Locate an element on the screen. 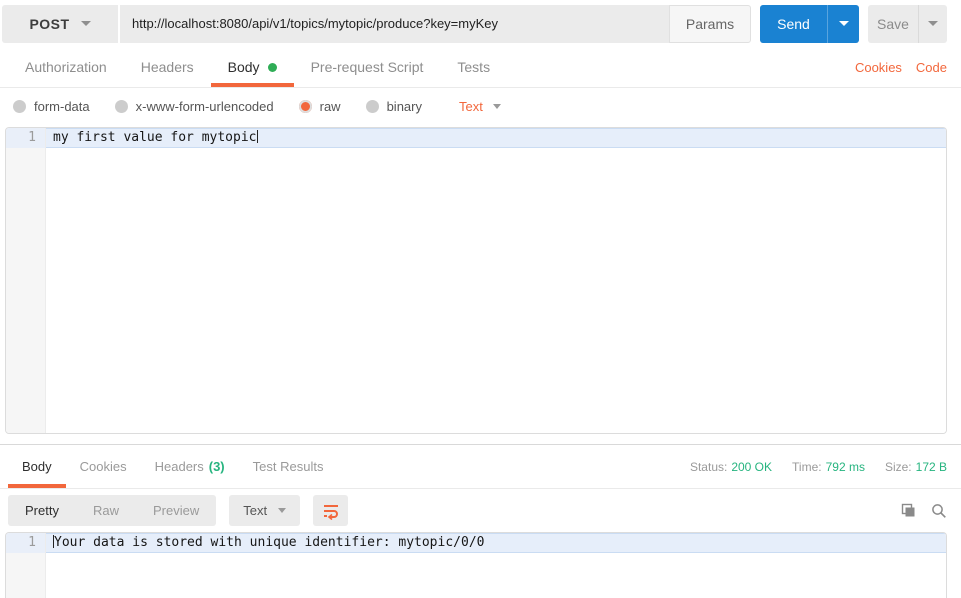  save-label: Save is located at coordinates (893, 23).